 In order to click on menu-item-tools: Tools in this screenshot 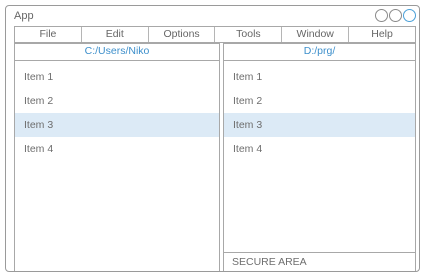, I will do `click(249, 34)`.